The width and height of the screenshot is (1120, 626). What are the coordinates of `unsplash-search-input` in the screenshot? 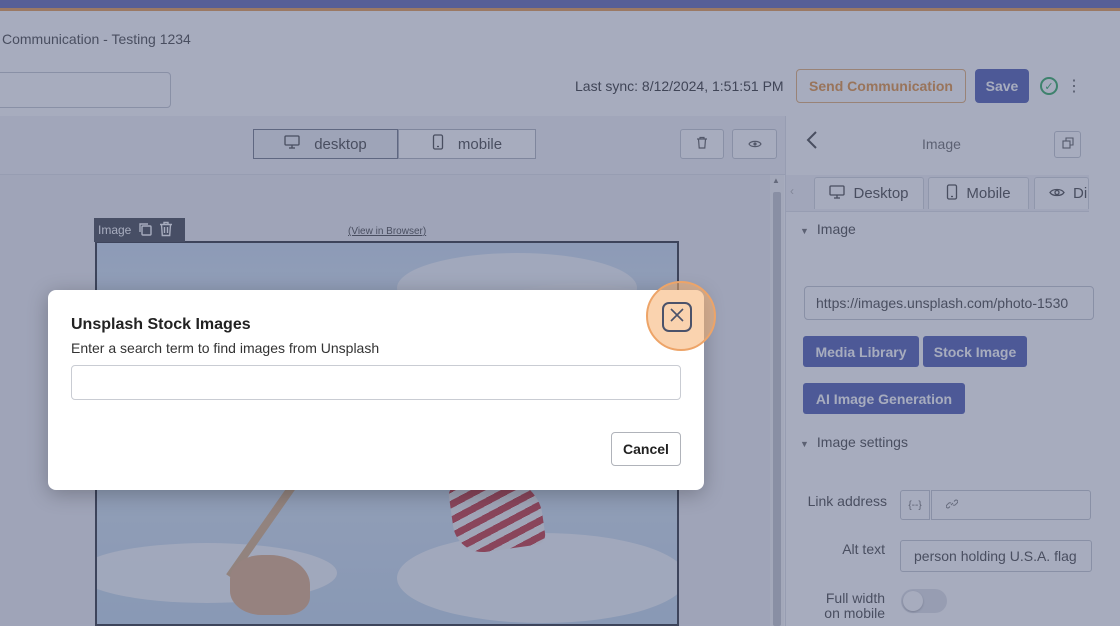 It's located at (376, 382).